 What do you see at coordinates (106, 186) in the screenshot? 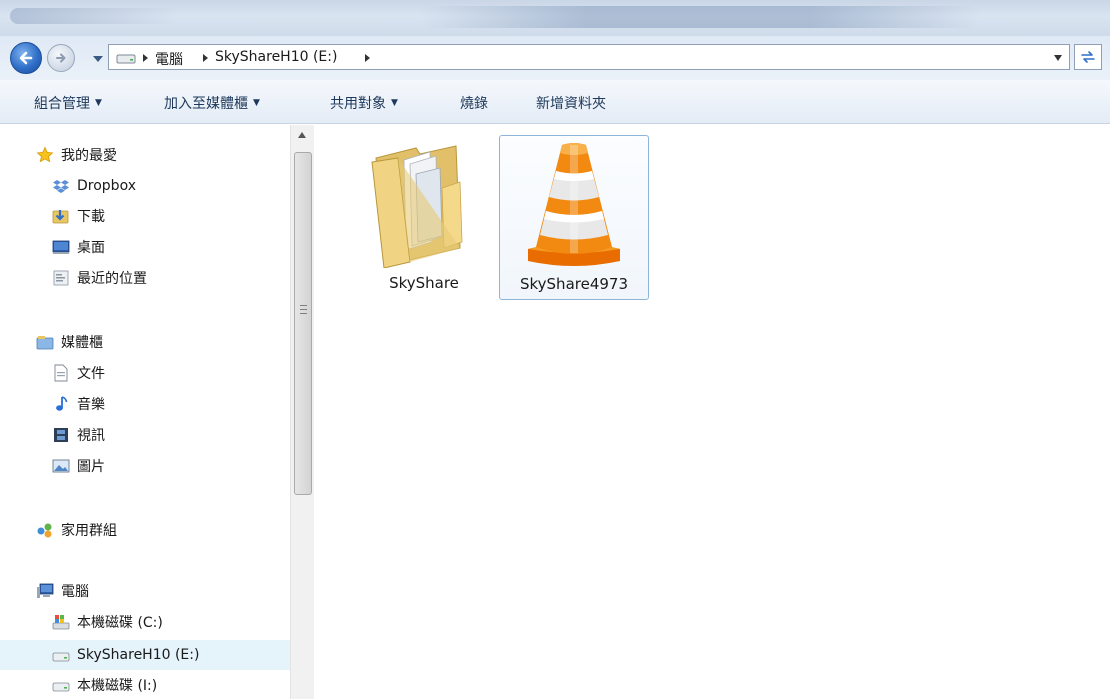
I see `nav-item-label: Dropbox` at bounding box center [106, 186].